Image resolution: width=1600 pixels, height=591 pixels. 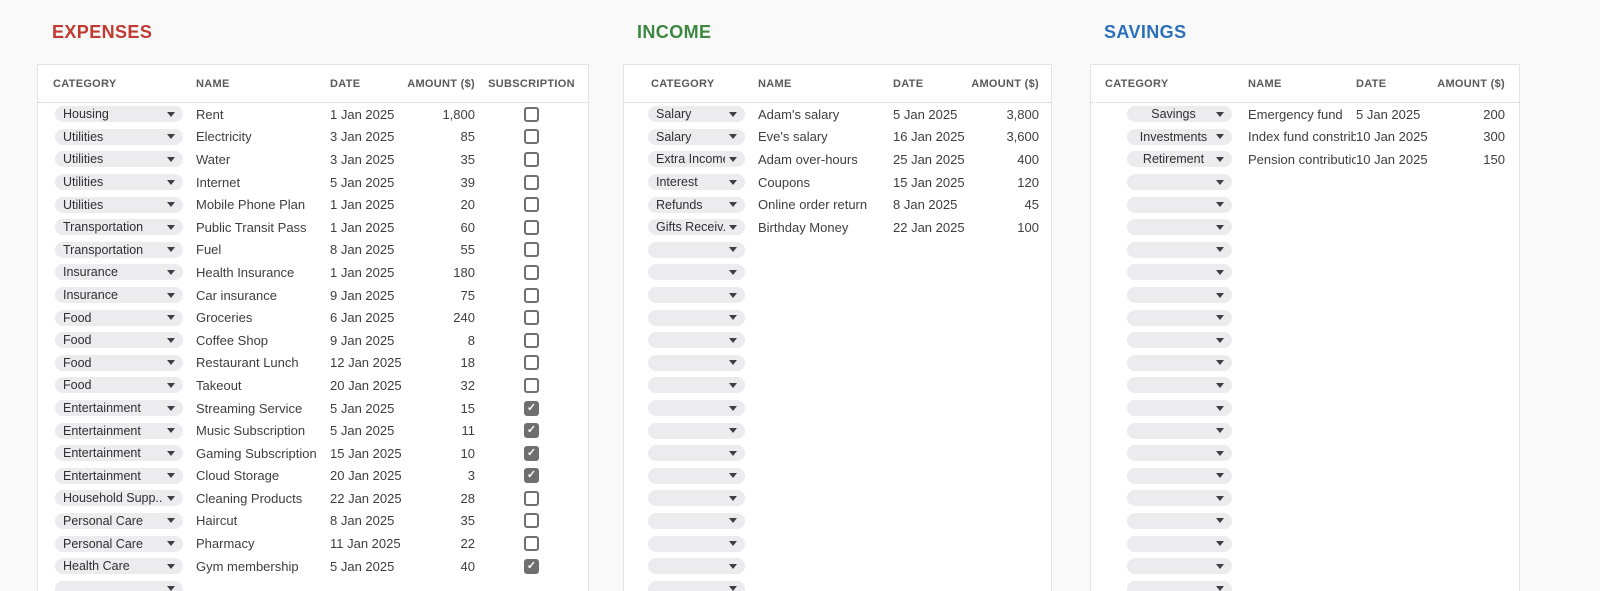 I want to click on amount-cell: 100, so click(x=1008, y=227).